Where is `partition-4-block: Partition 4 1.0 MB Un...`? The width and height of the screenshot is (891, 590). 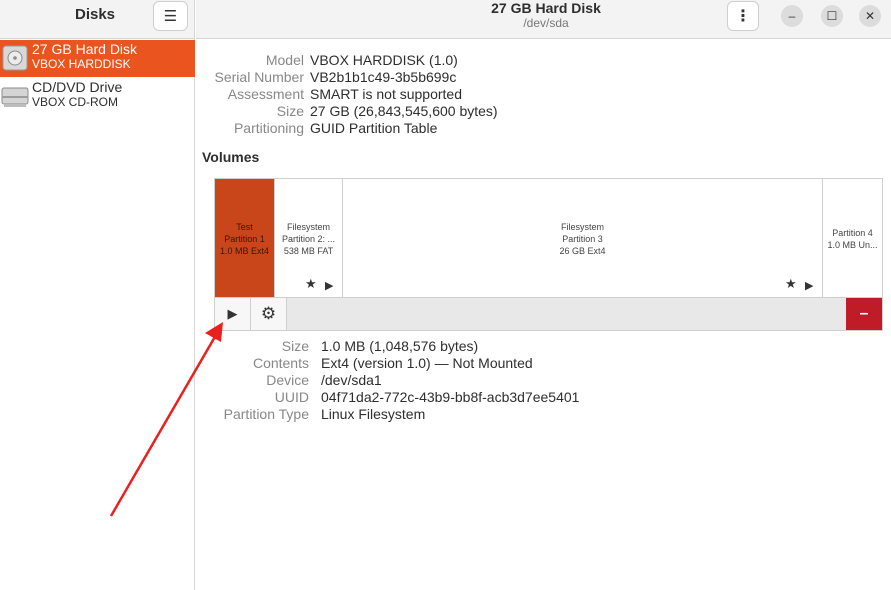
partition-4-block: Partition 4 1.0 MB Un... is located at coordinates (852, 238).